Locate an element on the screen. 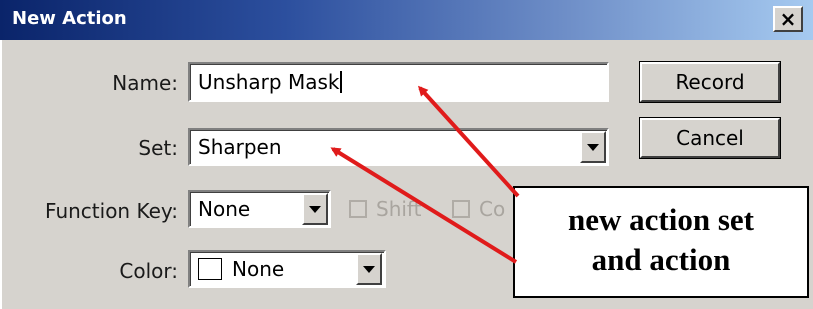 This screenshot has width=813, height=309. annotation-line-1: new action set is located at coordinates (661, 219).